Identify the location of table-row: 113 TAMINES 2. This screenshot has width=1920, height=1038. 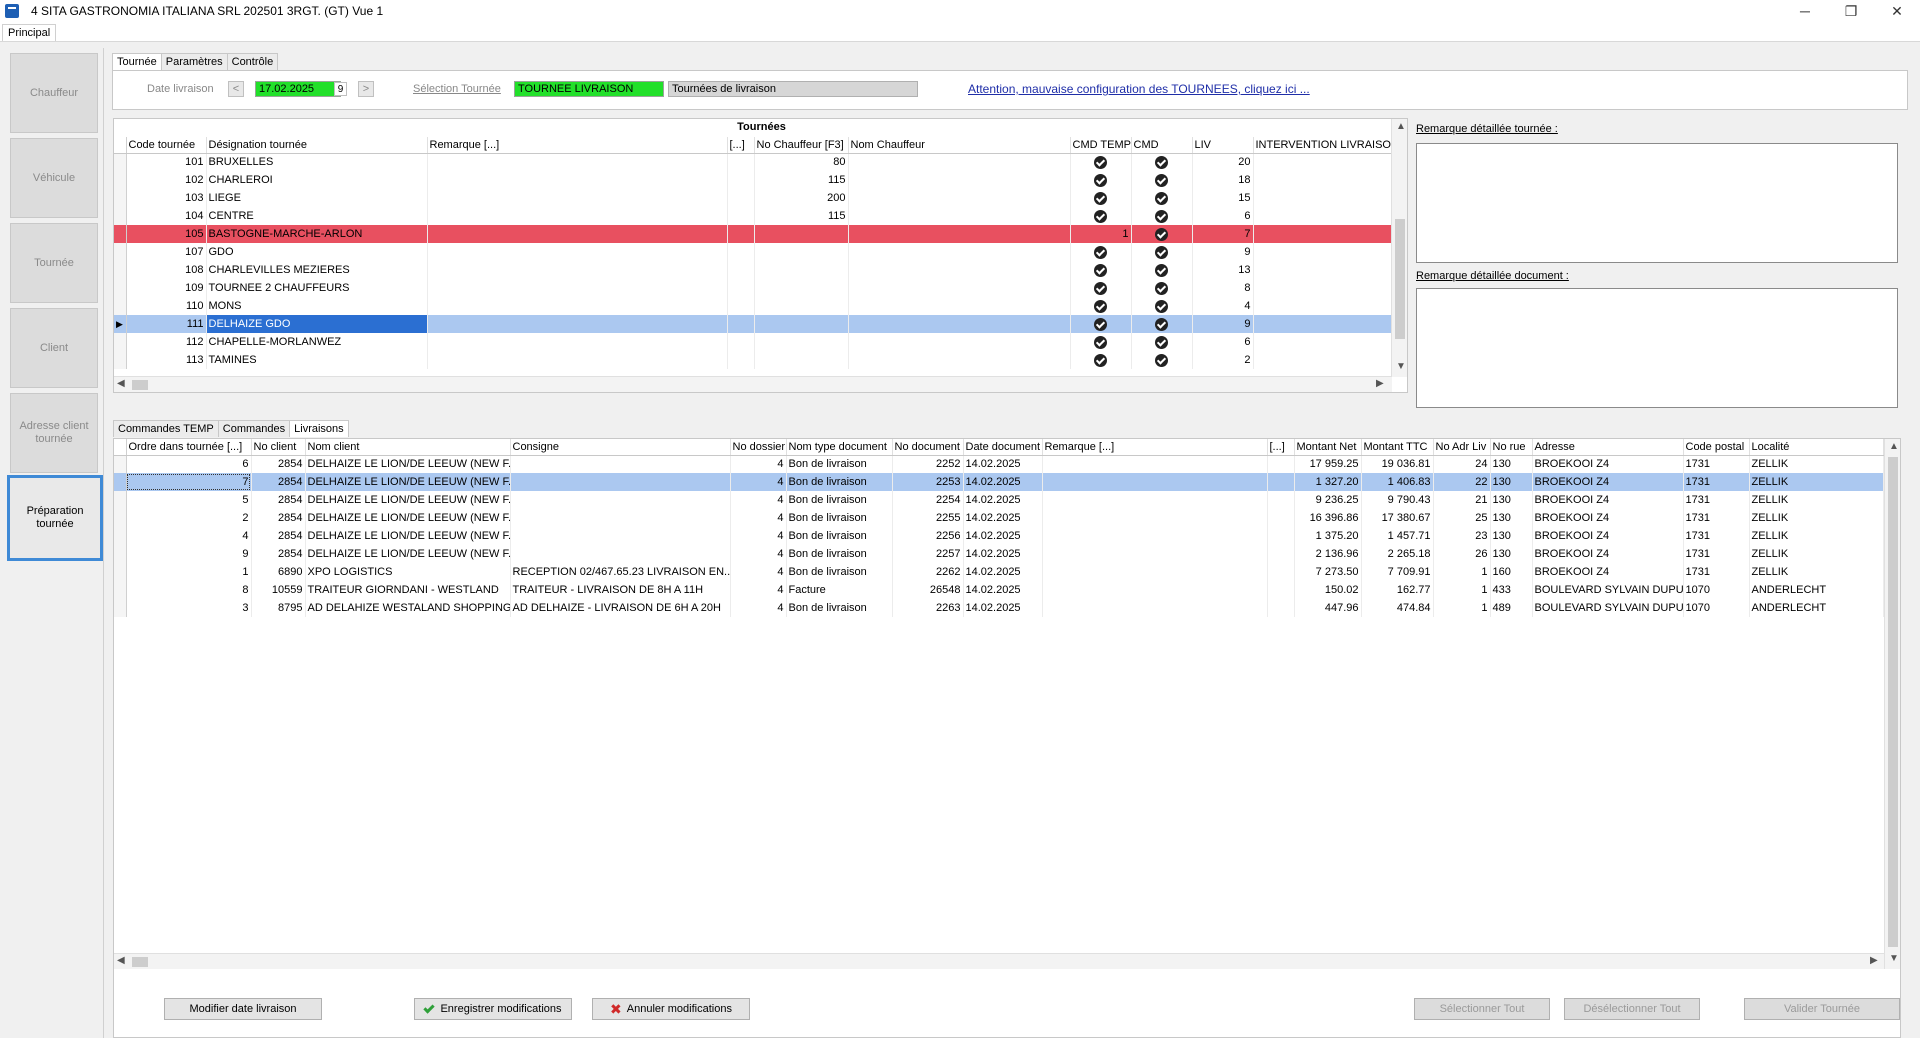
(753, 360).